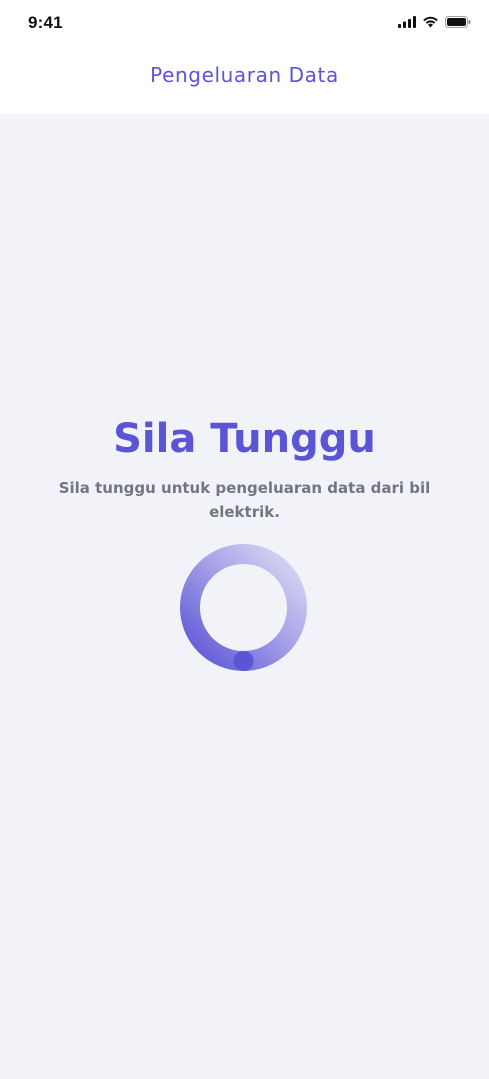 This screenshot has height=1079, width=489. What do you see at coordinates (244, 75) in the screenshot?
I see `page-title: Pengeluaran Data` at bounding box center [244, 75].